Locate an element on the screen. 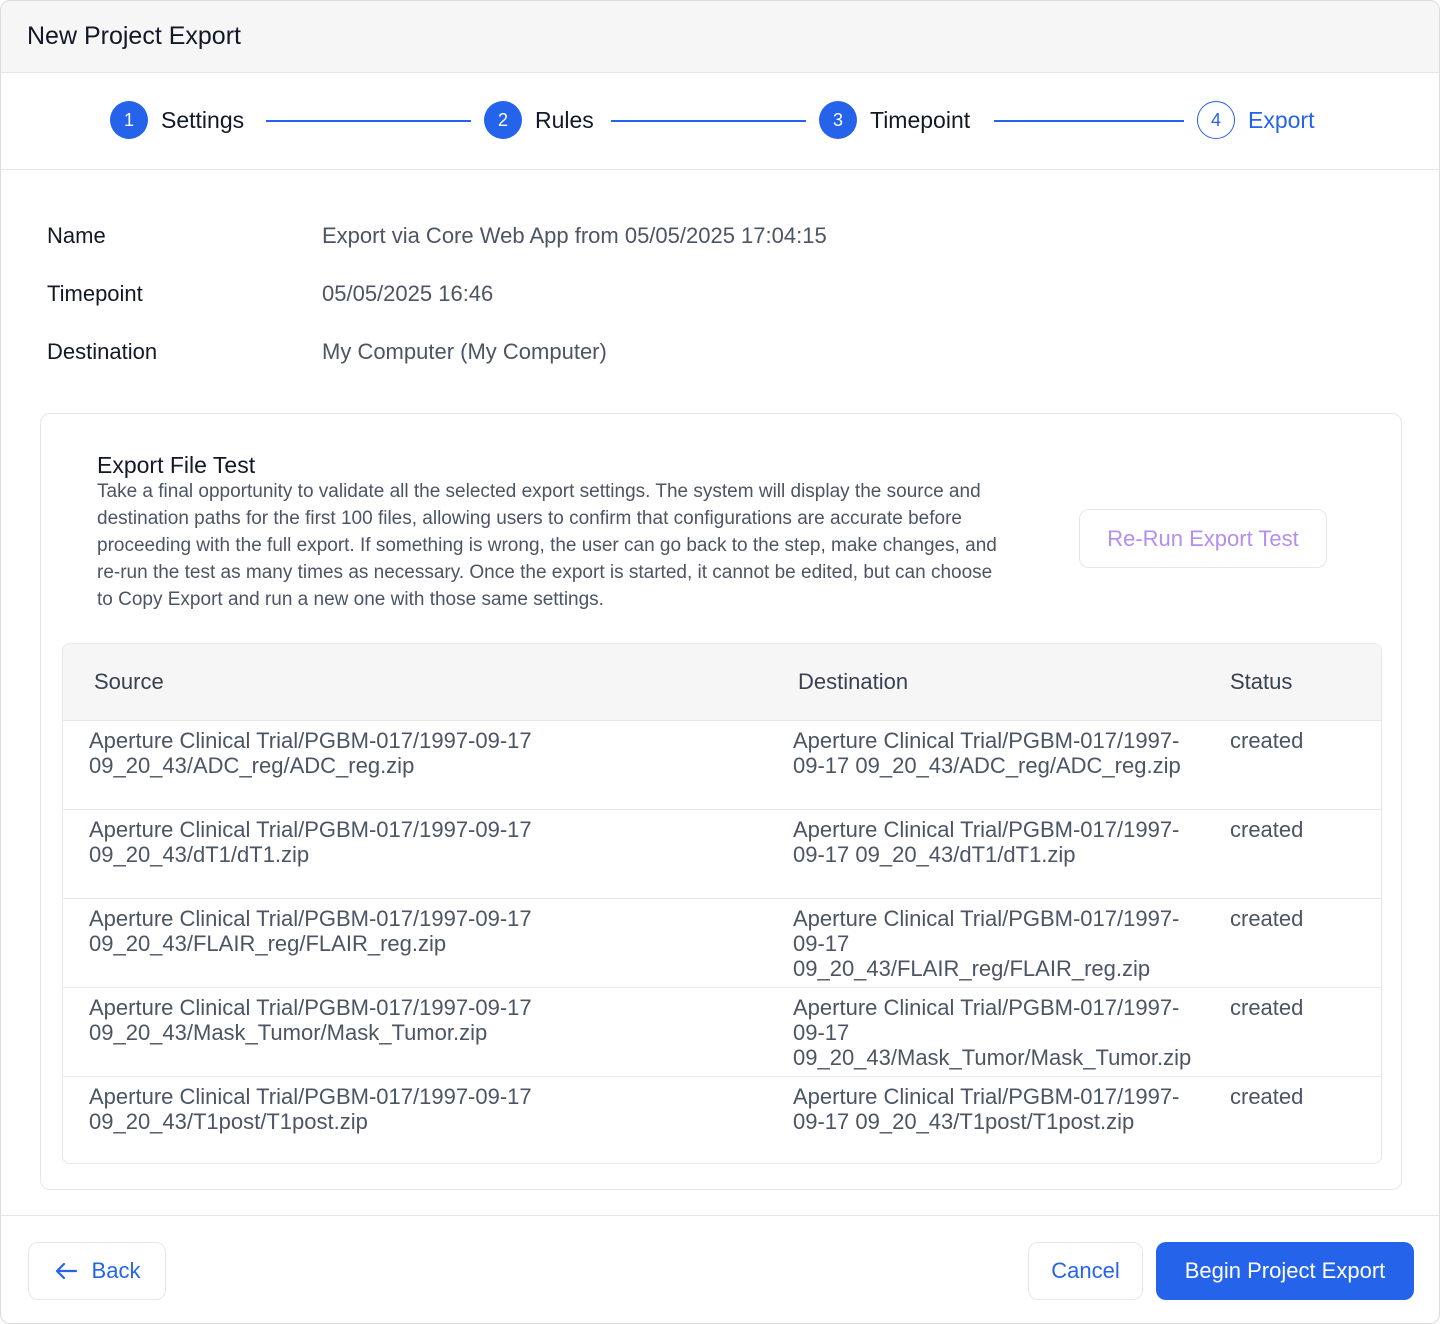 This screenshot has width=1440, height=1324. summary-value: My Computer (My Computer) is located at coordinates (464, 351).